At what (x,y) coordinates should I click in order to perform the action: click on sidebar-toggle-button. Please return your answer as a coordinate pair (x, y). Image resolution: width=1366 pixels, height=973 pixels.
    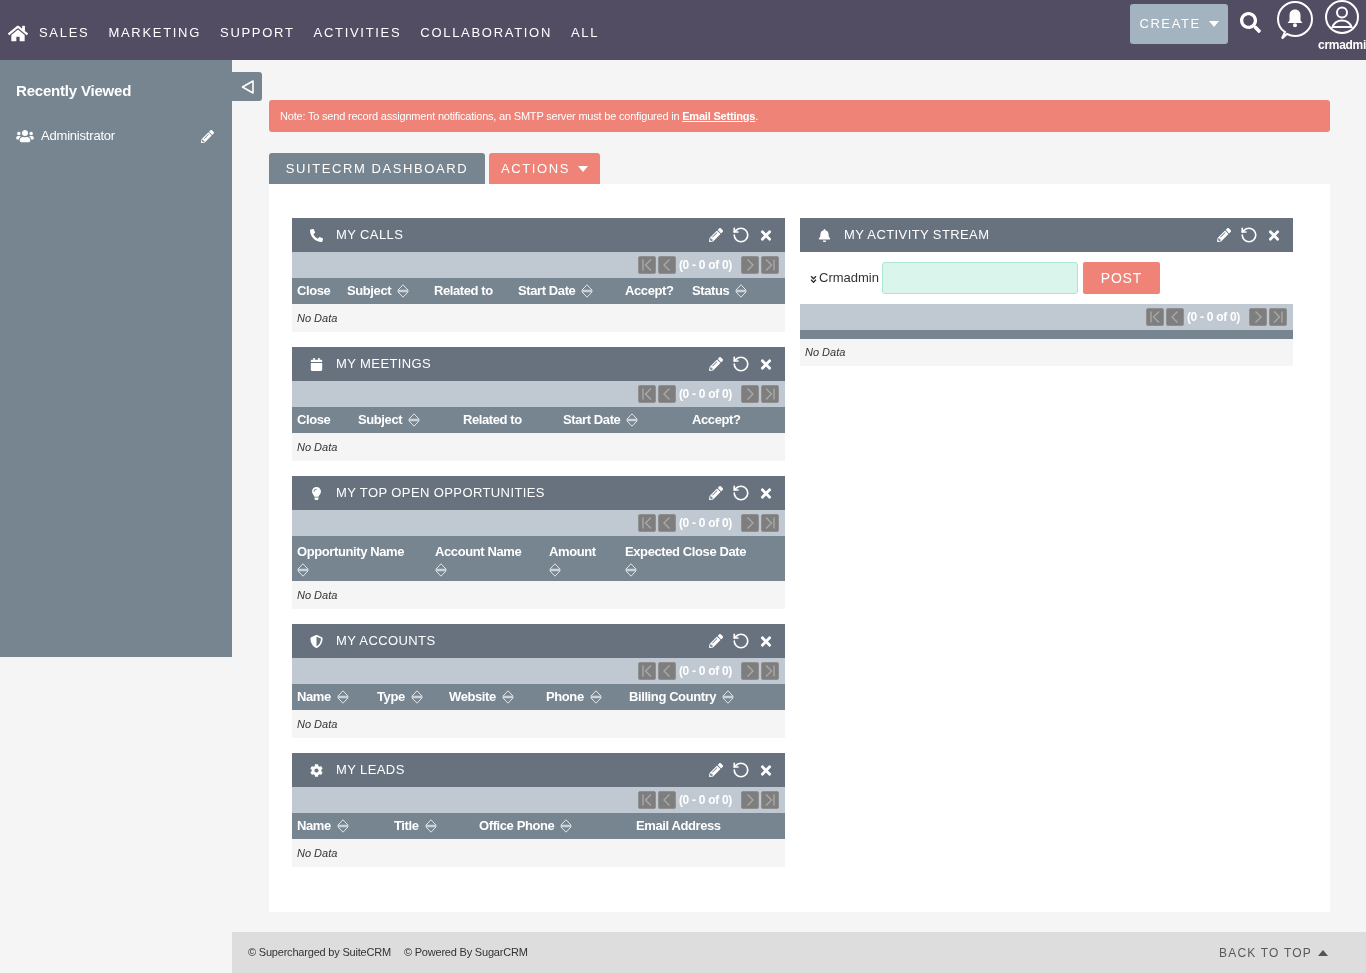
    Looking at the image, I should click on (247, 86).